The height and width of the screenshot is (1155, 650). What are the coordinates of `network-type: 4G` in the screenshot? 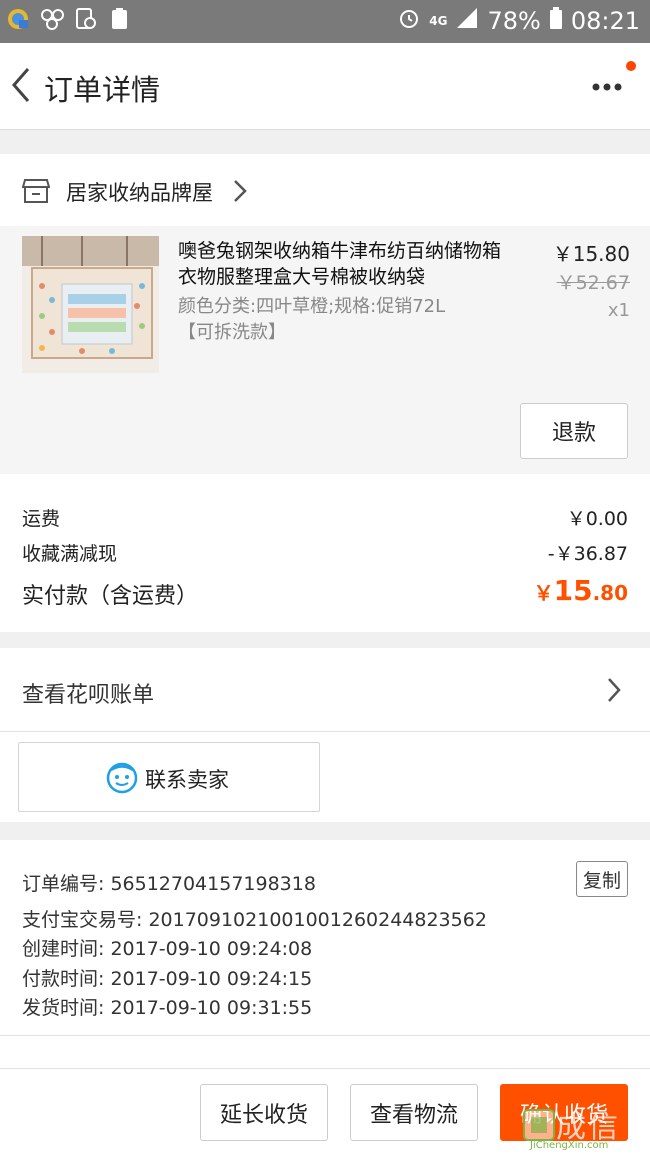 It's located at (438, 21).